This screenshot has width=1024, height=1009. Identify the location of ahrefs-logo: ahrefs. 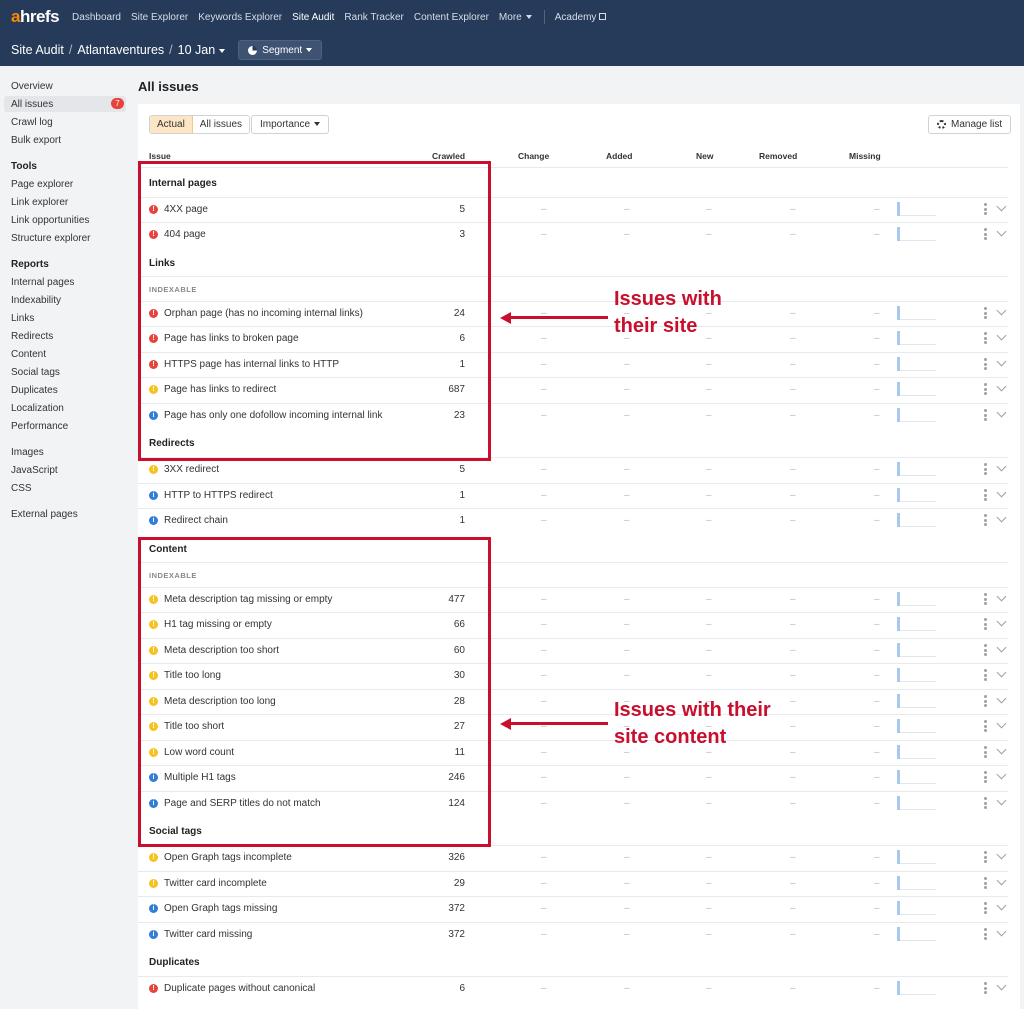
(35, 17).